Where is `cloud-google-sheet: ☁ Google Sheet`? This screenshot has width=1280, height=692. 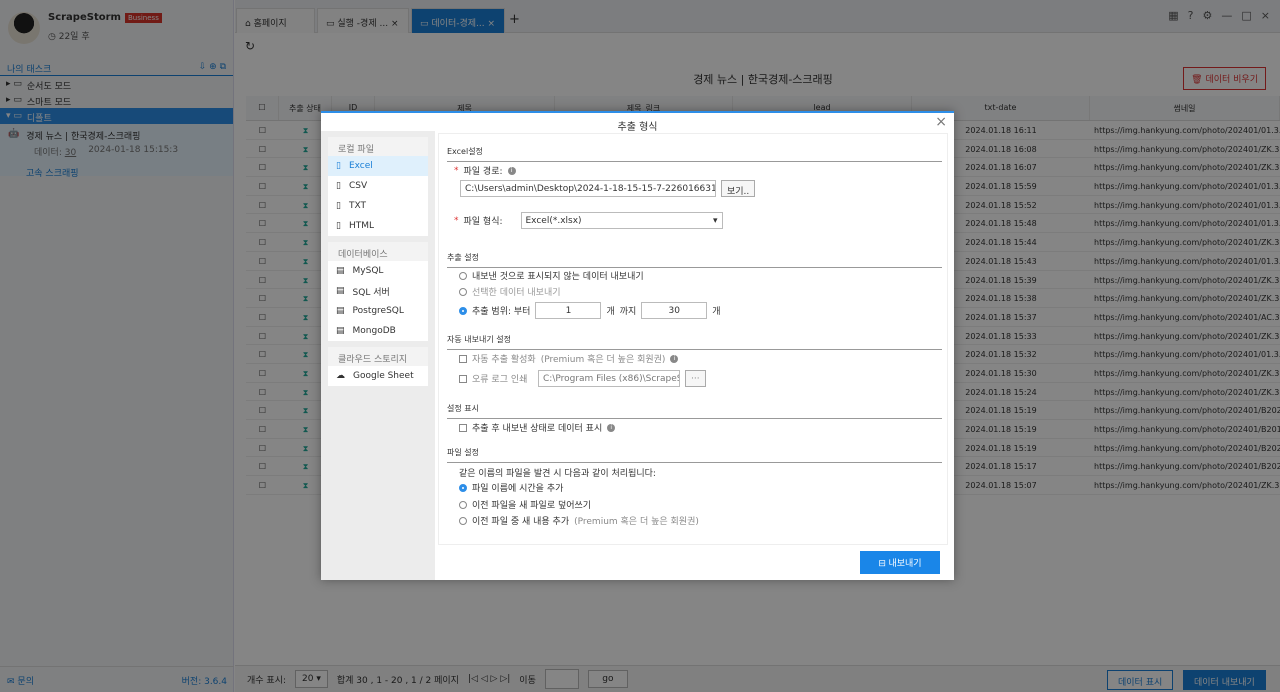
cloud-google-sheet: ☁ Google Sheet is located at coordinates (378, 376).